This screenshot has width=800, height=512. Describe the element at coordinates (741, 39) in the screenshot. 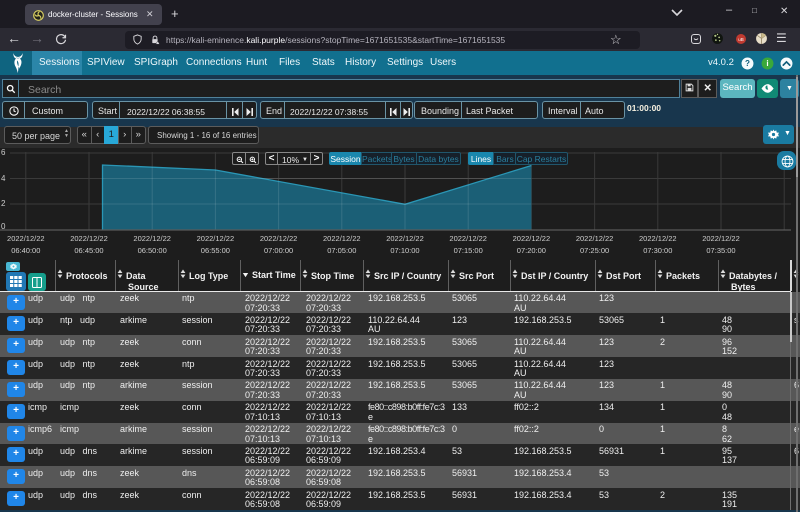

I see `svg-text: uB` at that location.